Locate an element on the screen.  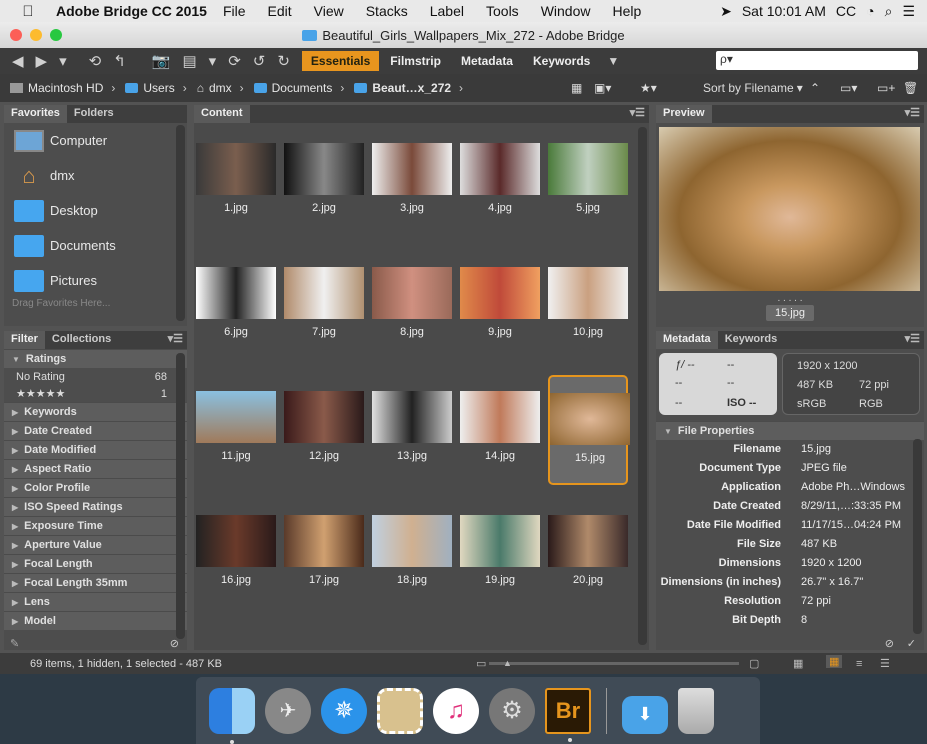
thumbnail-cell: 14.jpg is located at coordinates (500, 430).